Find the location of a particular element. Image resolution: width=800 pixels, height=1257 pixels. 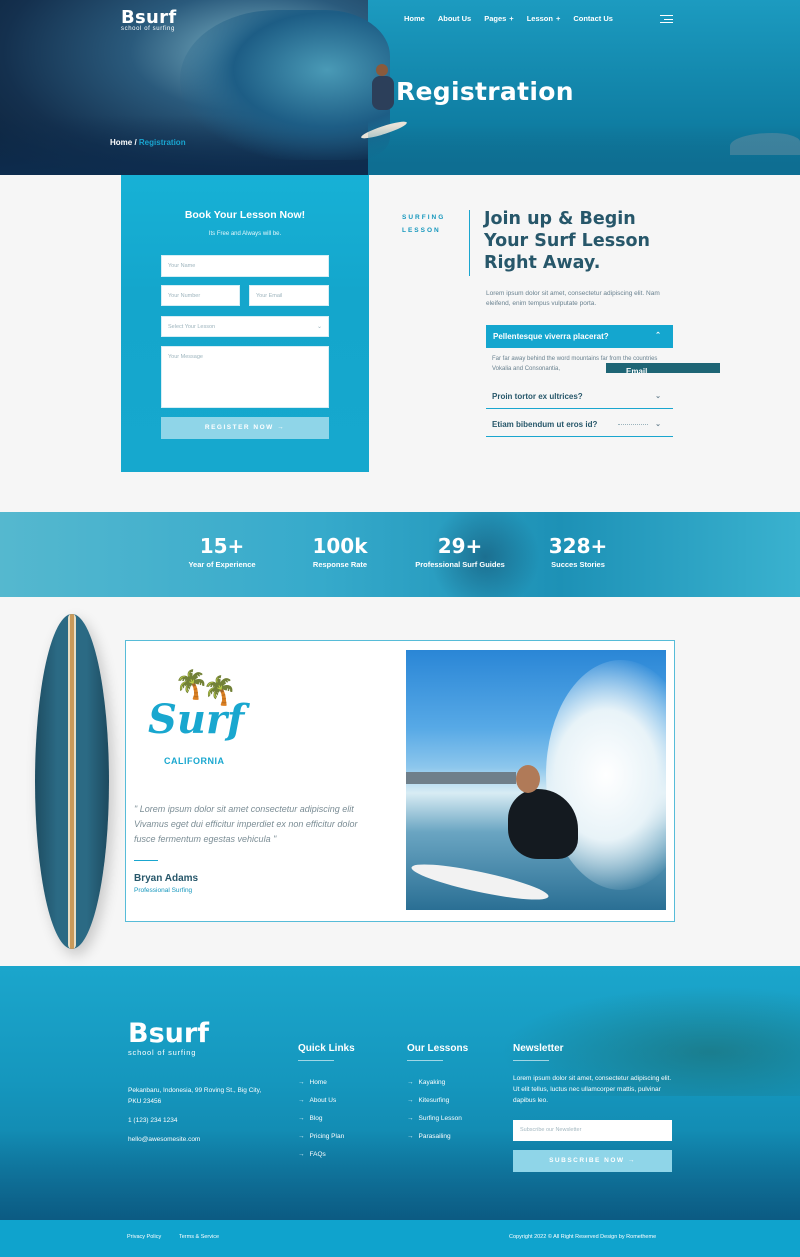

accordion-item-1-header: Pellentesque viverra placerat? ⌃ is located at coordinates (579, 336).